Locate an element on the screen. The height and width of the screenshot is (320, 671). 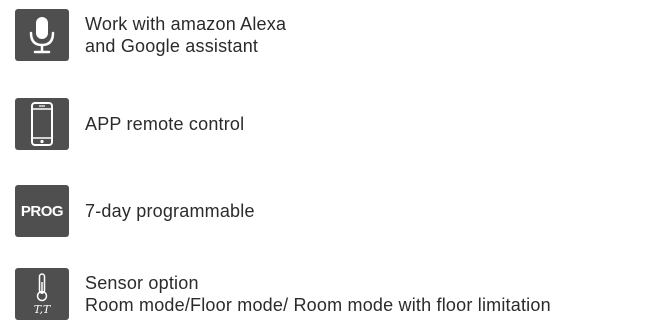
feature-app-remote-text: APP remote control is located at coordinates (164, 124).